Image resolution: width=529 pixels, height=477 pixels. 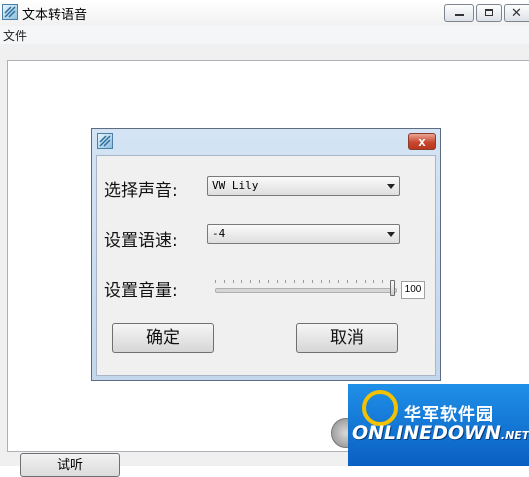 I want to click on menu-bar: 文件, so click(x=264, y=35).